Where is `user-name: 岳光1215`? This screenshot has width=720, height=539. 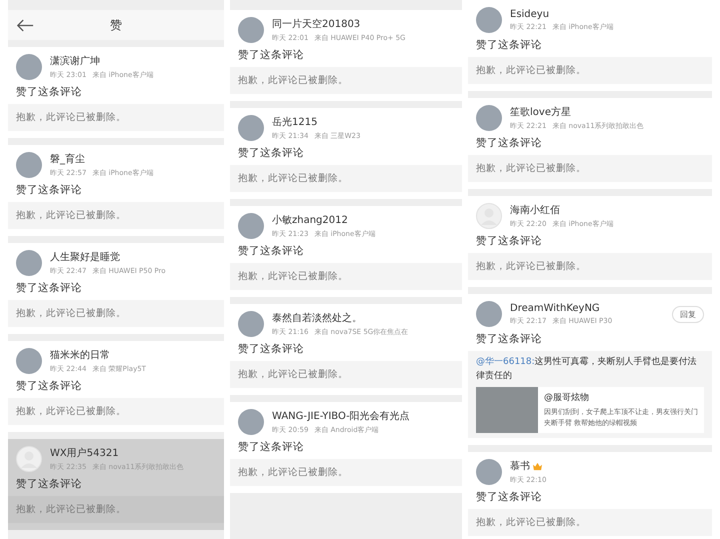 user-name: 岳光1215 is located at coordinates (295, 122).